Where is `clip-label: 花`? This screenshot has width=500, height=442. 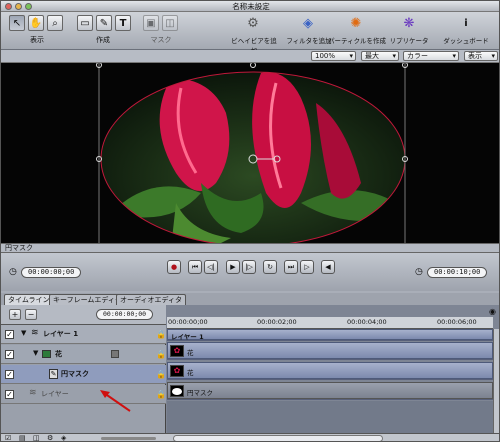 clip-label: 花 is located at coordinates (190, 353).